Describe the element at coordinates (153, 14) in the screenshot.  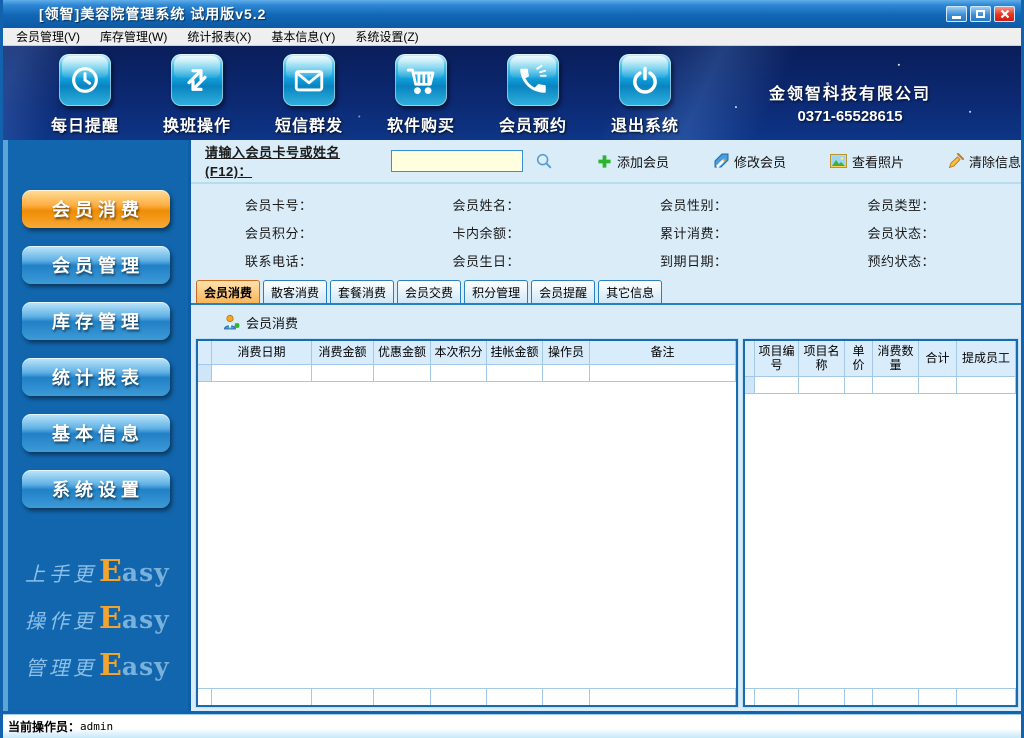
I see `window-title: [领智]美容院管理系统 试用版v5.2` at that location.